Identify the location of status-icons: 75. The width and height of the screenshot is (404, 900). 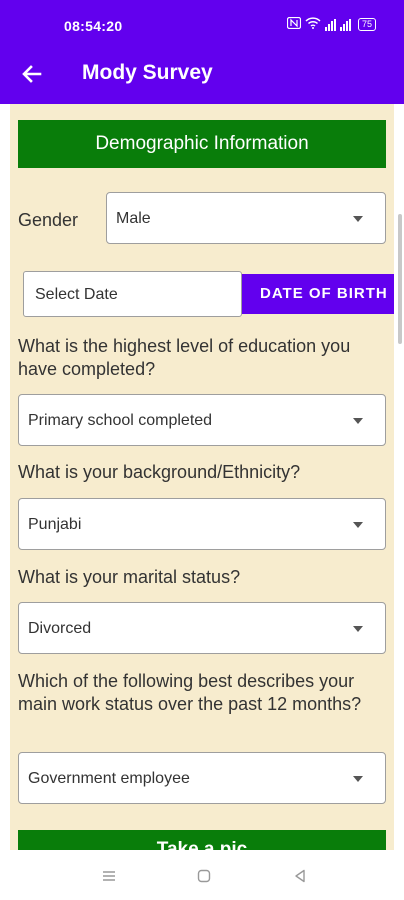
(331, 24).